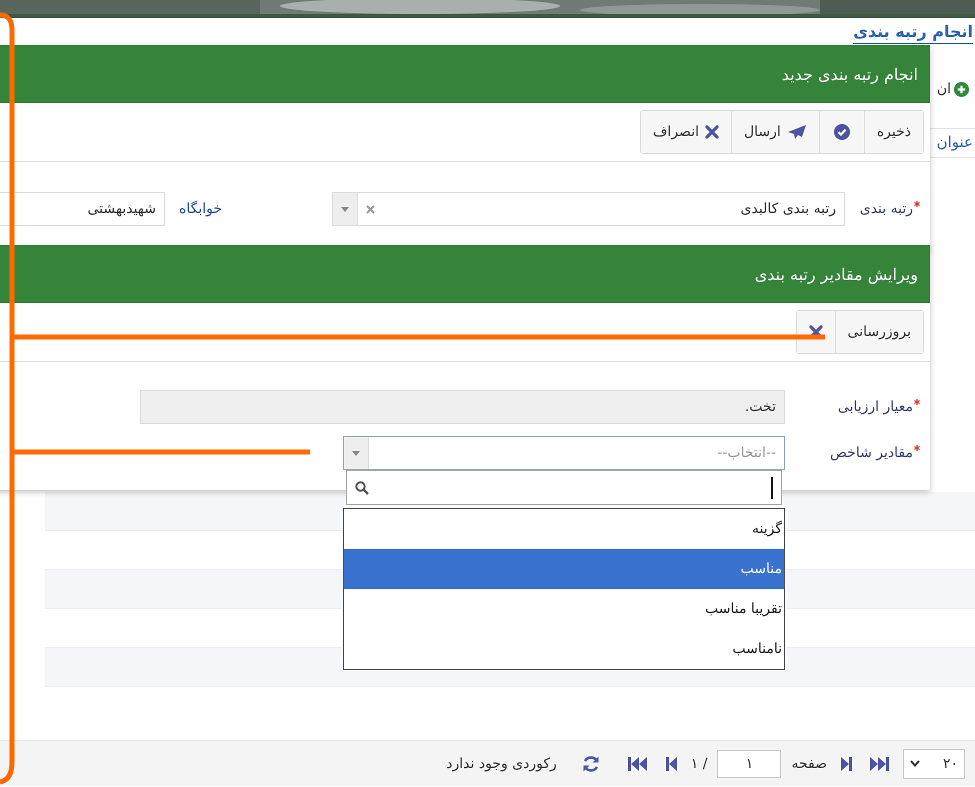  I want to click on page-count: / ۱, so click(699, 764).